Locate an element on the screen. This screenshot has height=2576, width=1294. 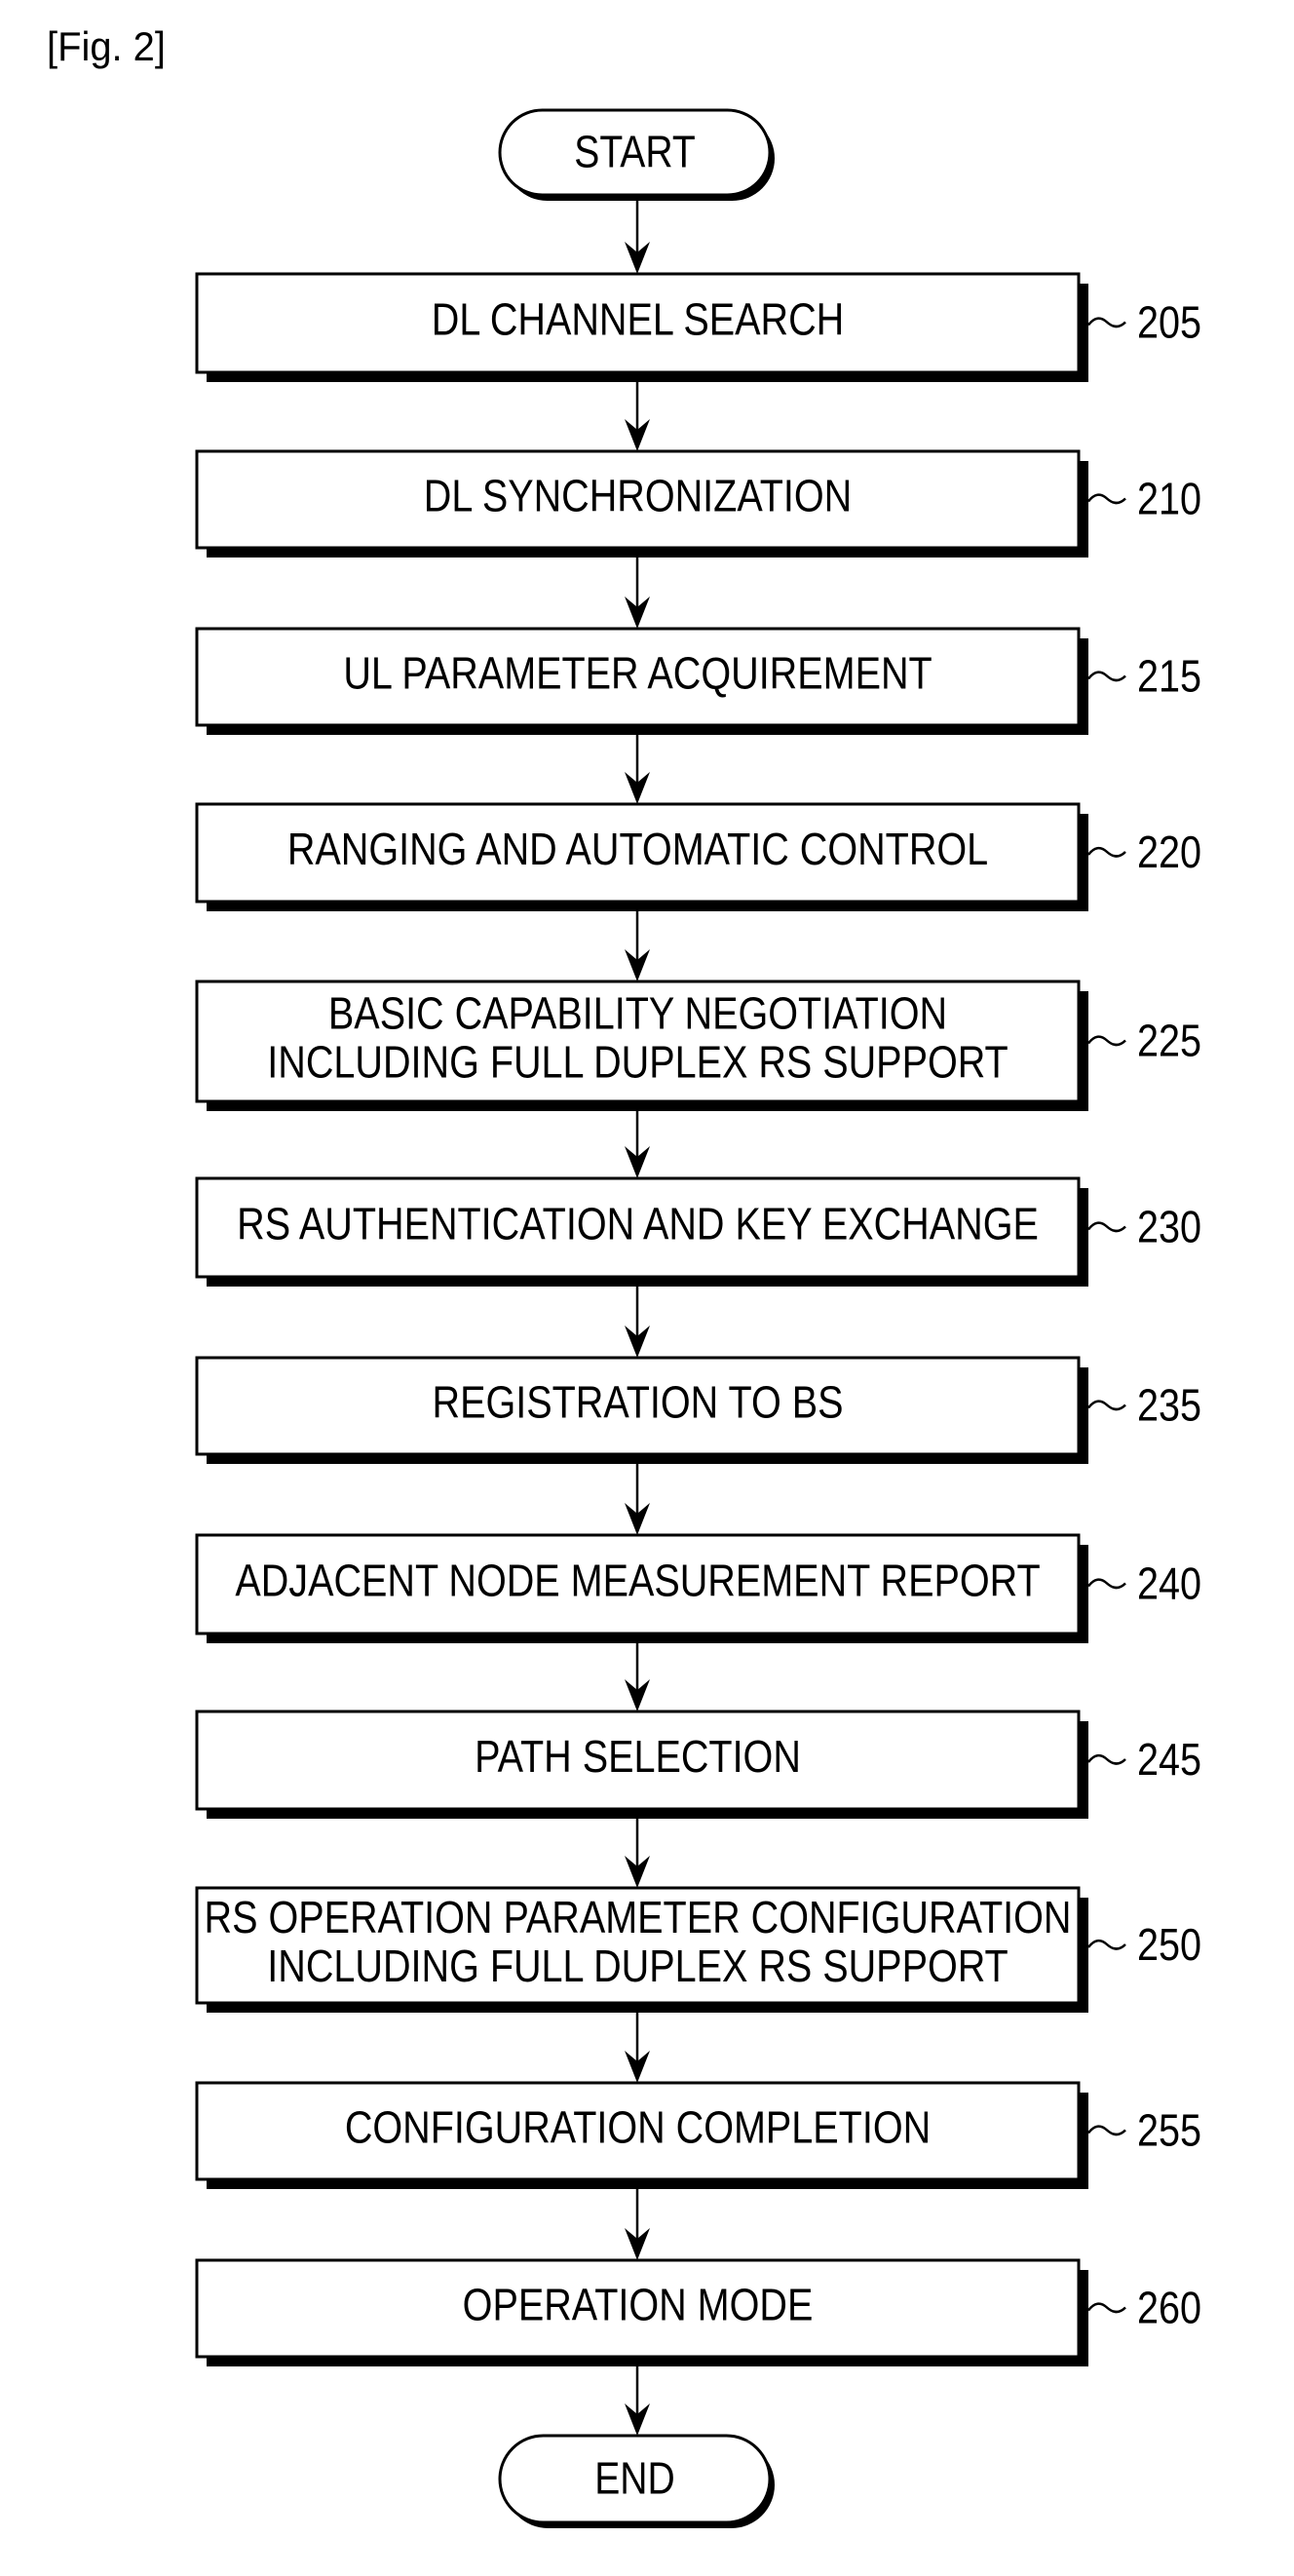
step-label-line: ADJACENT NODE MEASUREMENT REPORT is located at coordinates (637, 1581).